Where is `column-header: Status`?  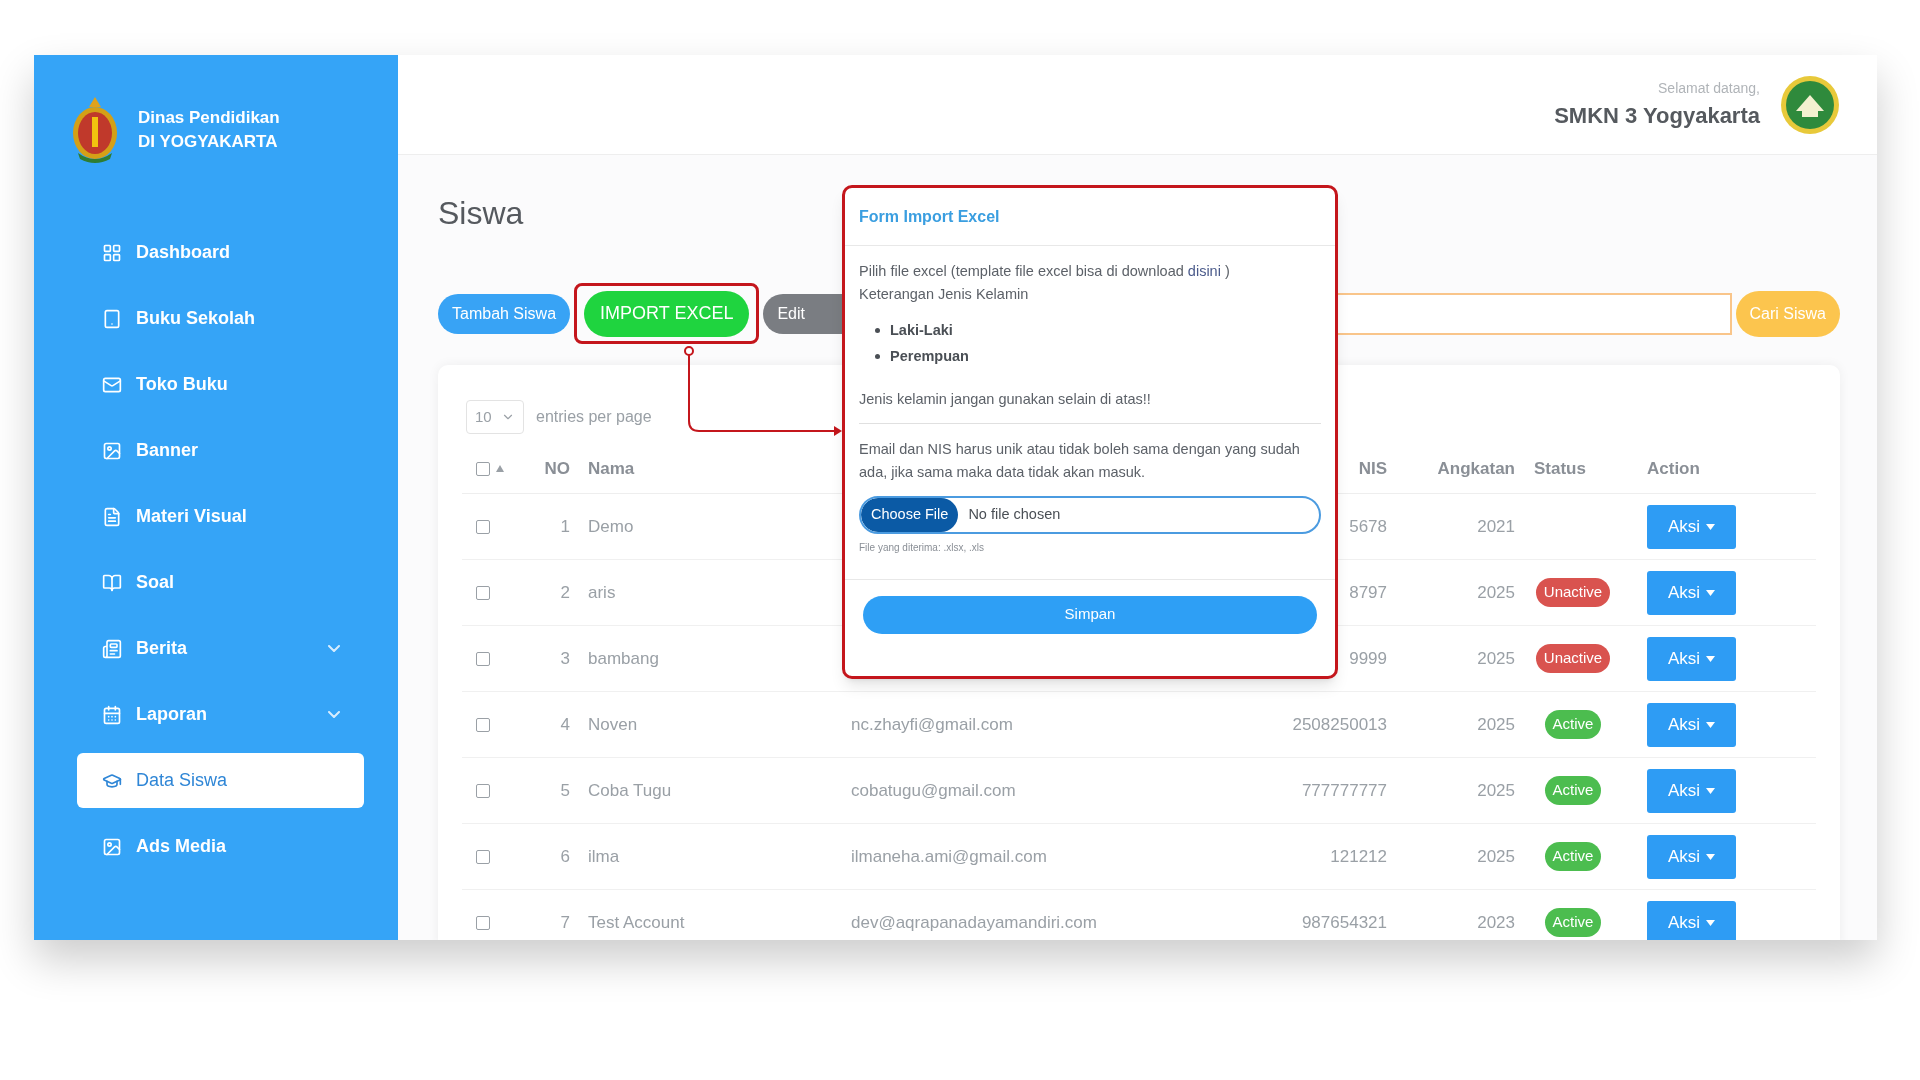 column-header: Status is located at coordinates (1560, 468).